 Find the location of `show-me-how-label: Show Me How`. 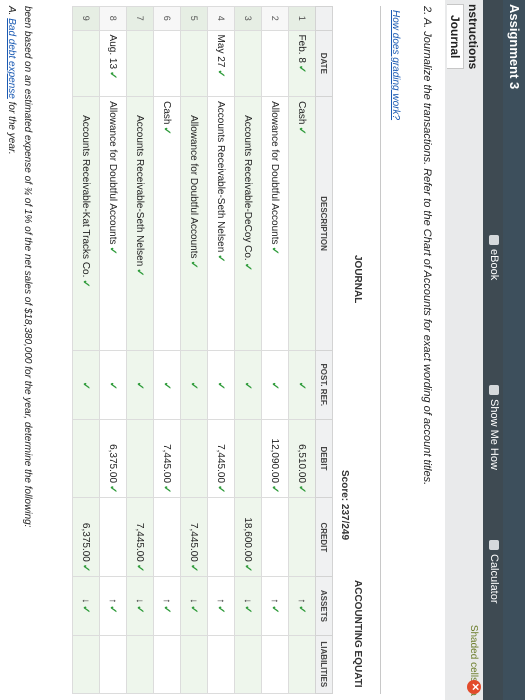

show-me-how-label: Show Me How is located at coordinates (494, 434).